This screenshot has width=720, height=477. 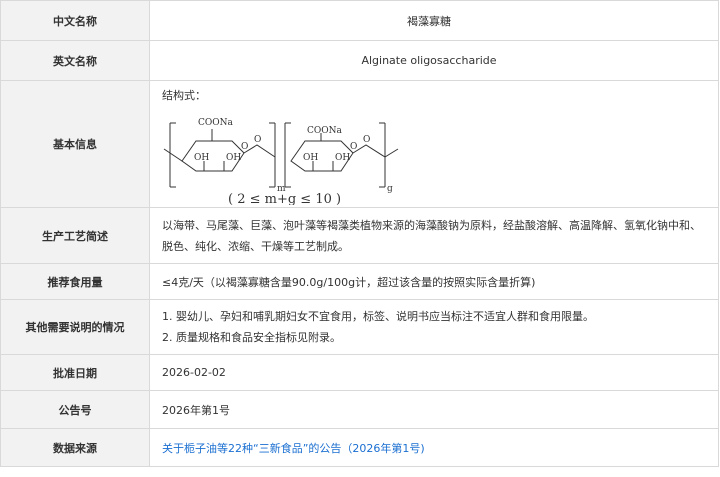 I want to click on en-name-value: Alginate oligosaccharide, so click(x=434, y=60).